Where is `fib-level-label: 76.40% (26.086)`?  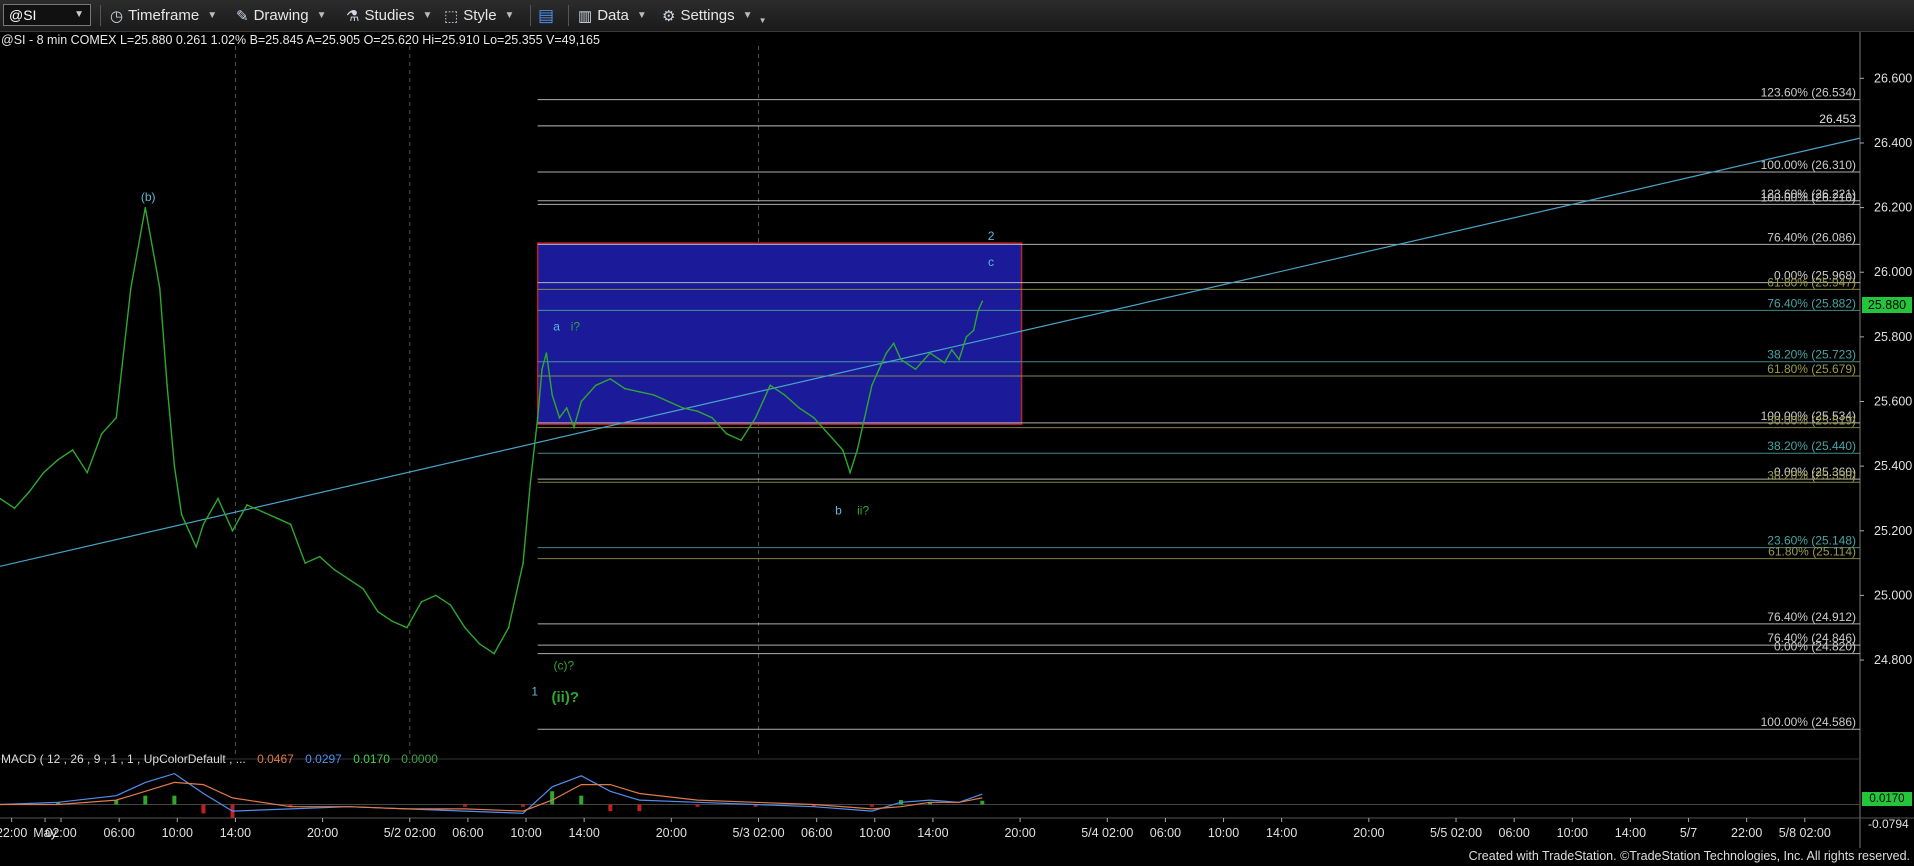
fib-level-label: 76.40% (26.086) is located at coordinates (1811, 237).